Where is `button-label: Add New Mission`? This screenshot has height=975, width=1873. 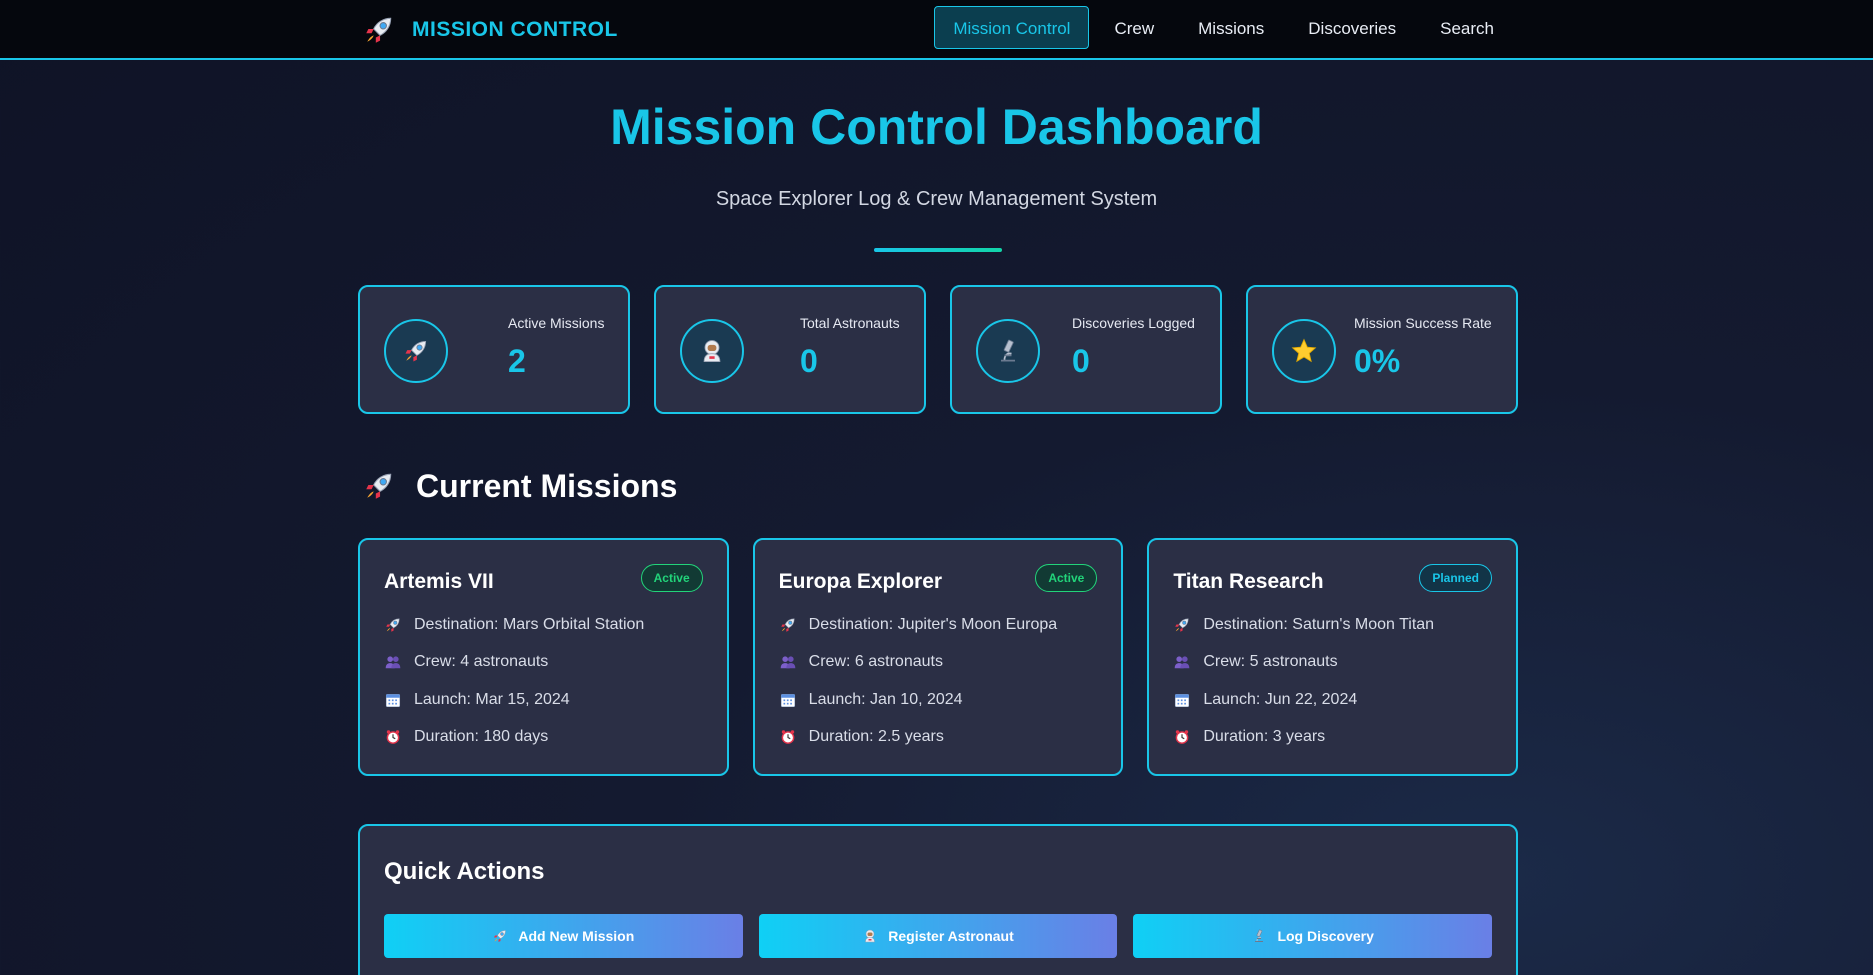 button-label: Add New Mission is located at coordinates (576, 936).